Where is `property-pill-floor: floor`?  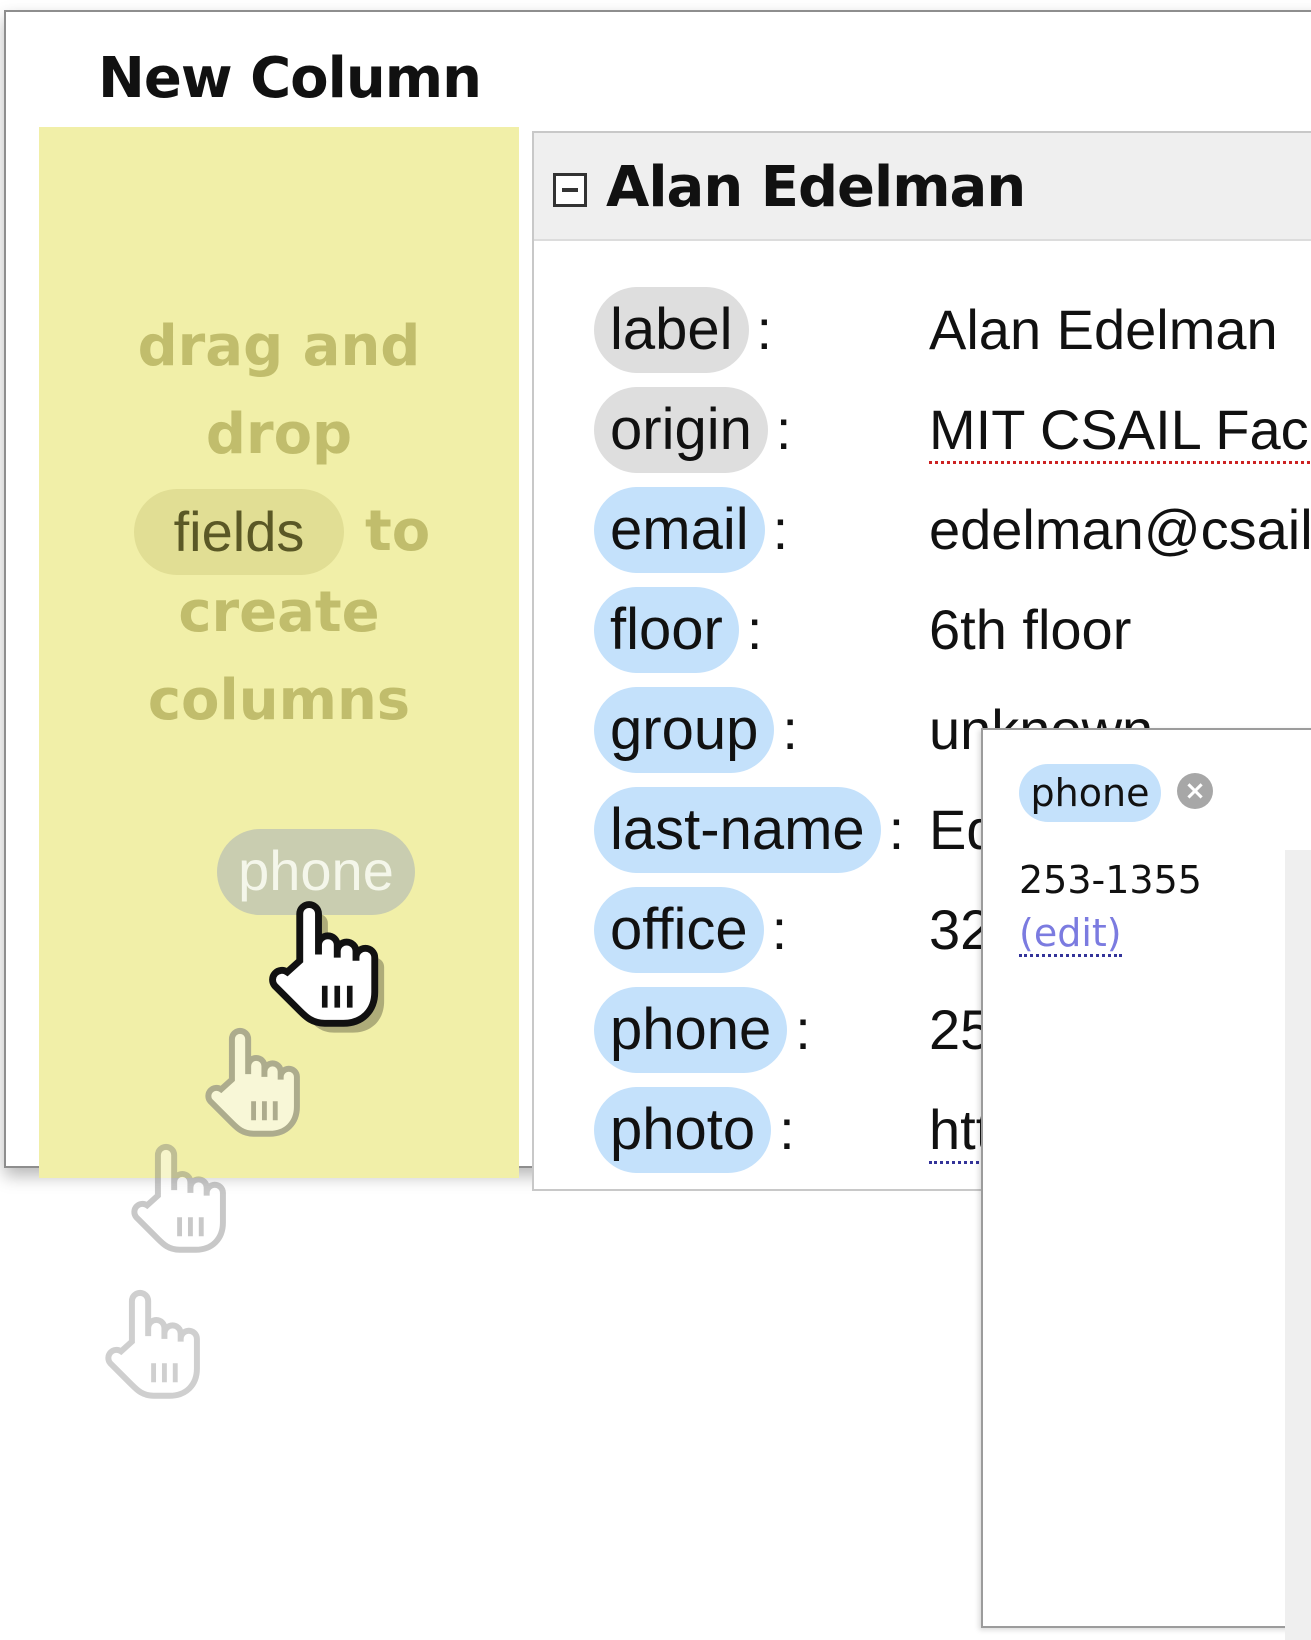 property-pill-floor: floor is located at coordinates (666, 630).